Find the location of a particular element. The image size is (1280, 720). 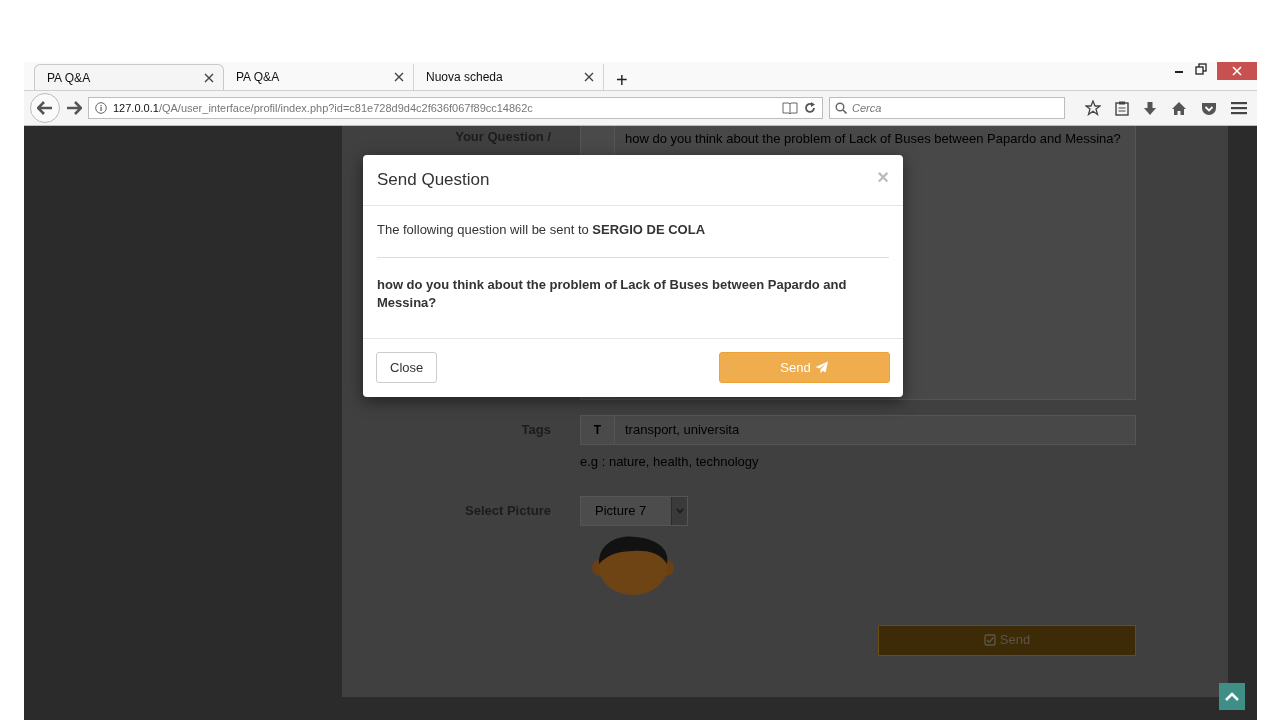

dialog-text: The following question will be sent to SERGIO DE COLA is located at coordinates (542, 230).